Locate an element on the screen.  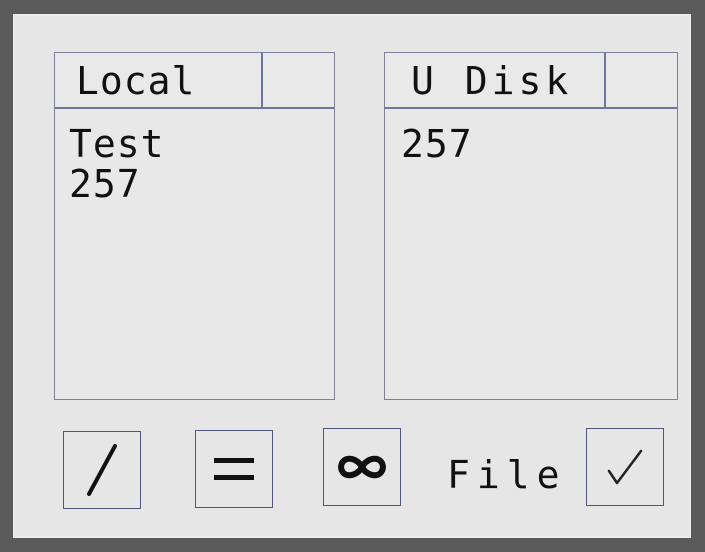
infinity-icon is located at coordinates (362, 467).